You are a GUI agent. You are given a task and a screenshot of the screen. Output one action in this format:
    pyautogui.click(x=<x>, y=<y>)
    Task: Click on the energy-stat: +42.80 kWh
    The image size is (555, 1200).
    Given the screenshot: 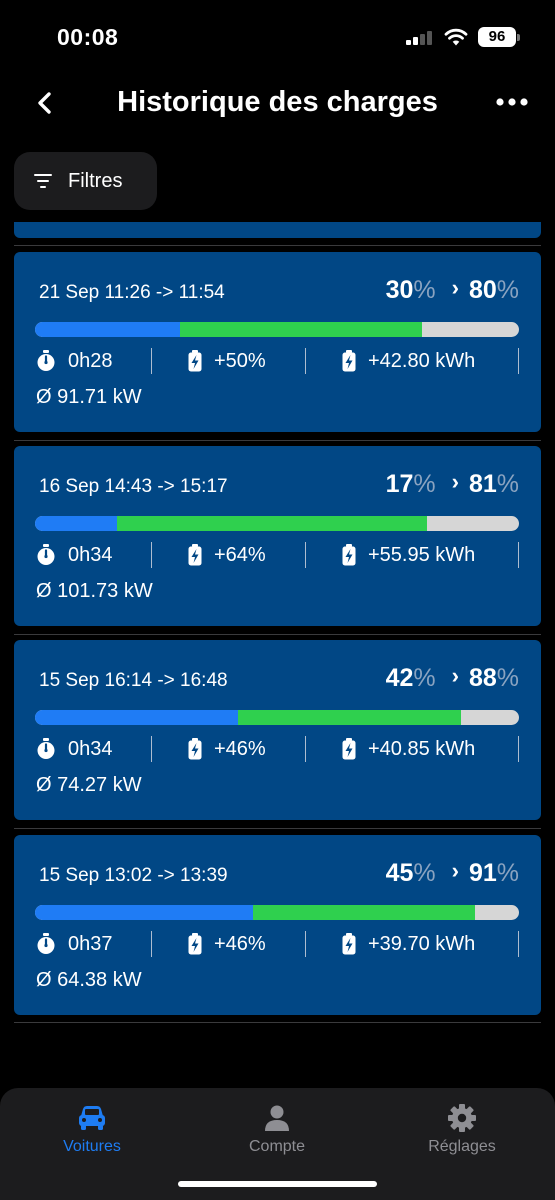 What is the action you would take?
    pyautogui.click(x=408, y=361)
    